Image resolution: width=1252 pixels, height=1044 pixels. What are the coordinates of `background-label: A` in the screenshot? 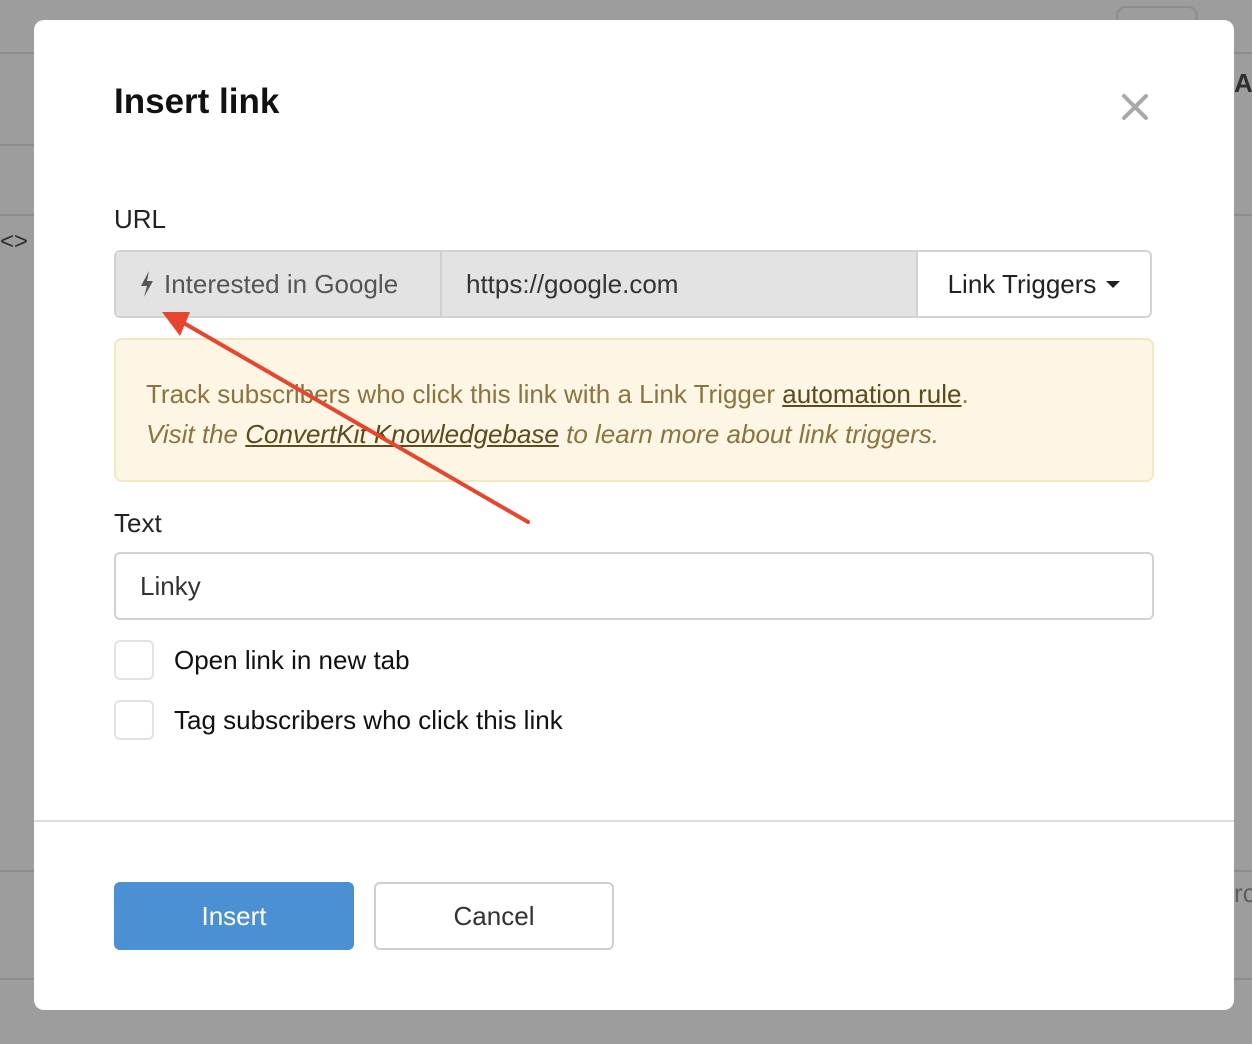 It's located at (1243, 83).